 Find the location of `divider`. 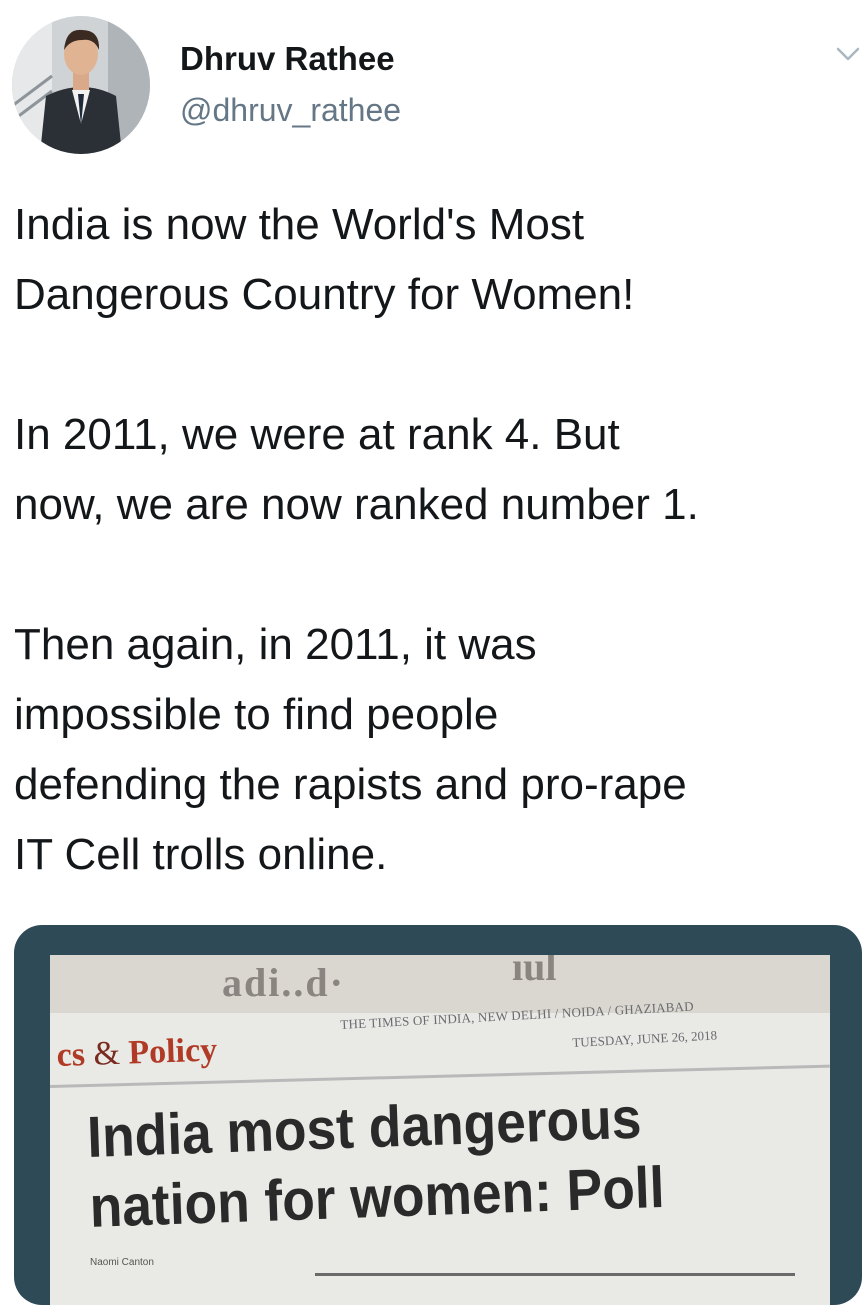

divider is located at coordinates (555, 1274).